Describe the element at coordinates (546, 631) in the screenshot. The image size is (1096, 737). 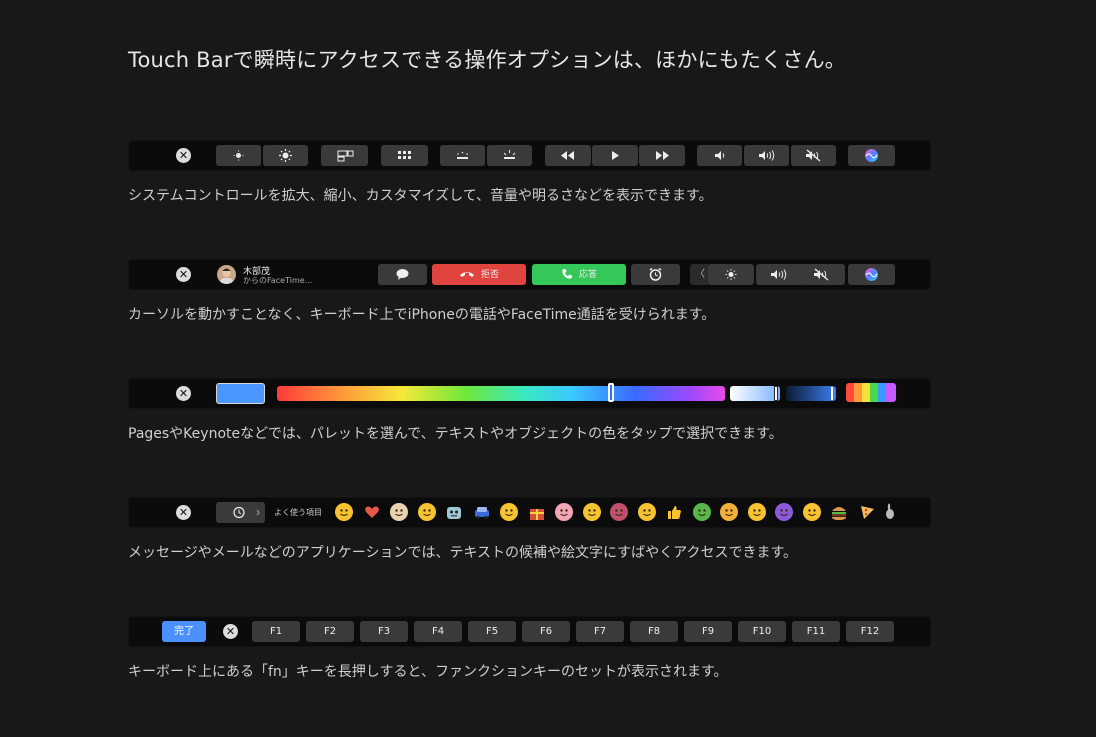
I see `fn-key-f6: F6` at that location.